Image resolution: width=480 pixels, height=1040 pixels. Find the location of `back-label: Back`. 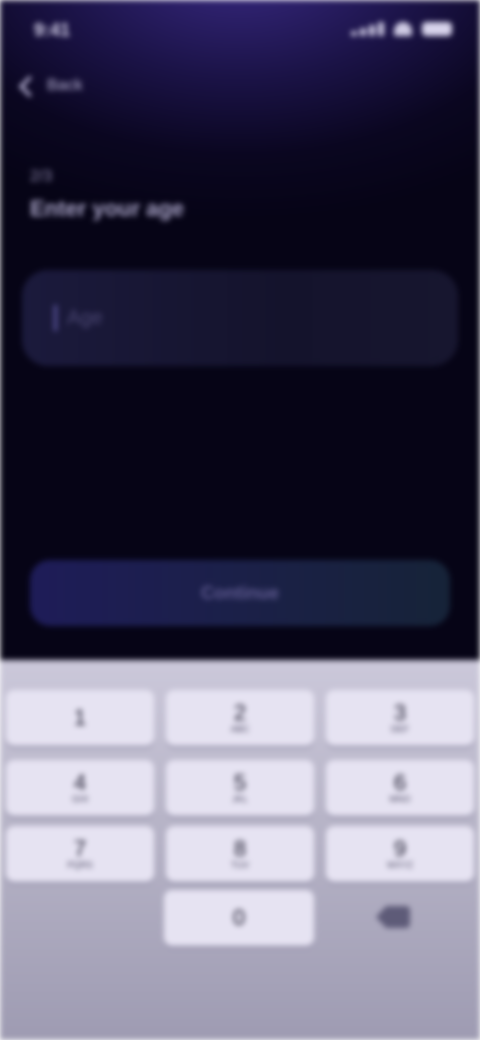

back-label: Back is located at coordinates (65, 85).